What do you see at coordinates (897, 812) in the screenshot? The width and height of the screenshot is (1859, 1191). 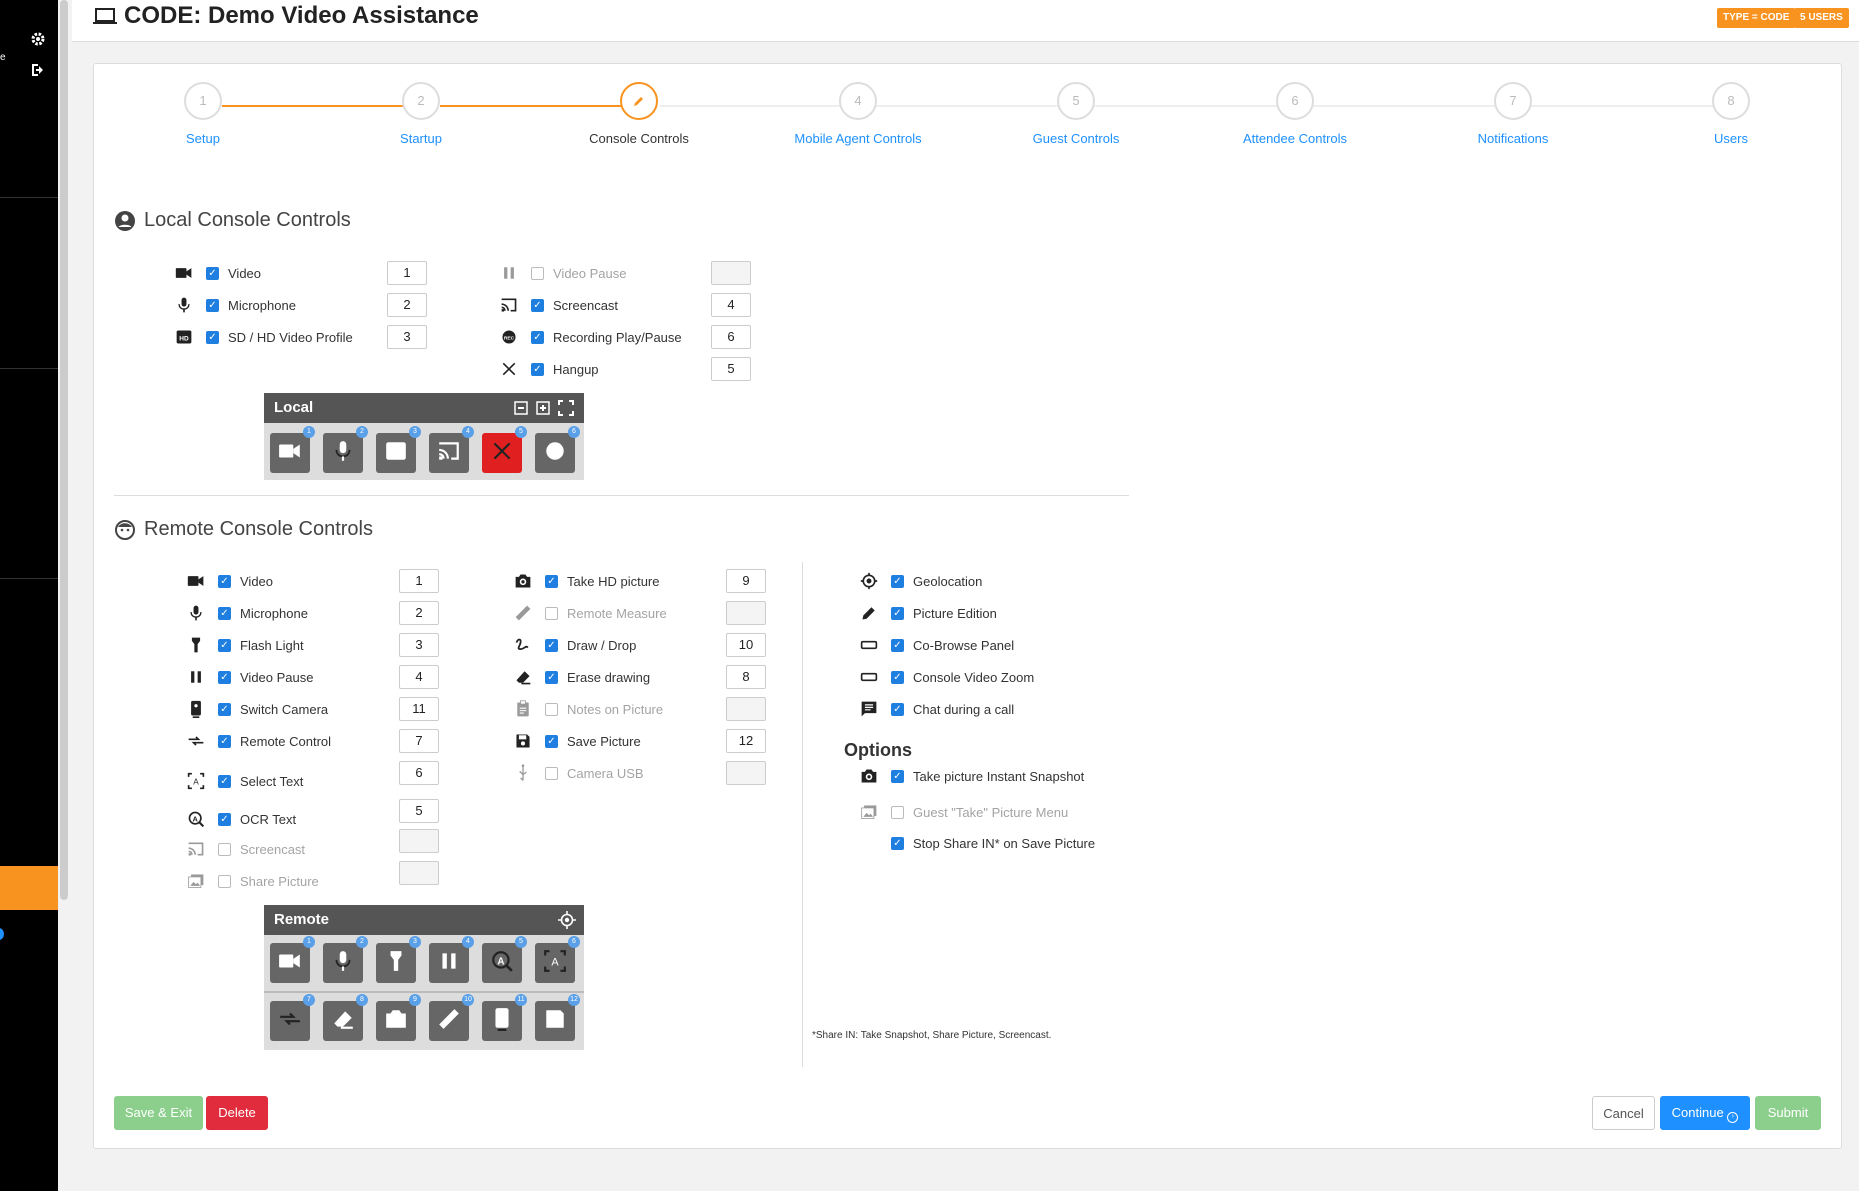 I see `option-checkbox` at bounding box center [897, 812].